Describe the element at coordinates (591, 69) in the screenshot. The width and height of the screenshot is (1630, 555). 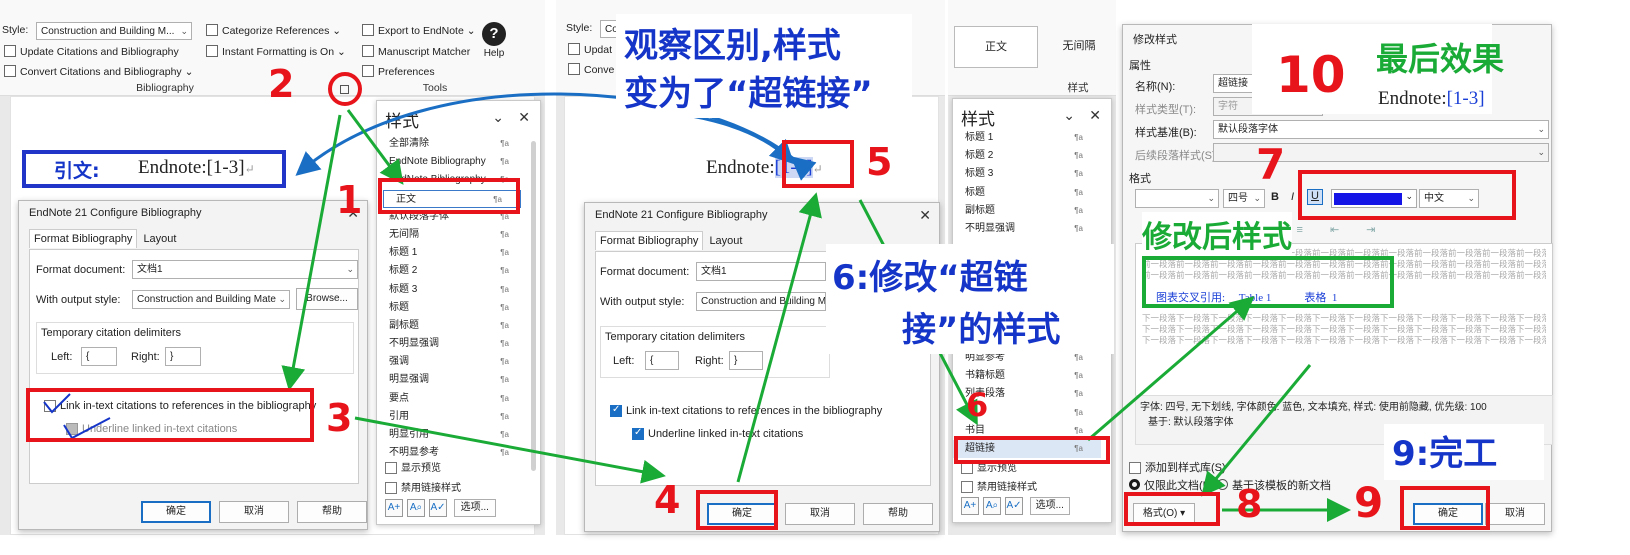
I see `convert-citations-button: Conve` at that location.